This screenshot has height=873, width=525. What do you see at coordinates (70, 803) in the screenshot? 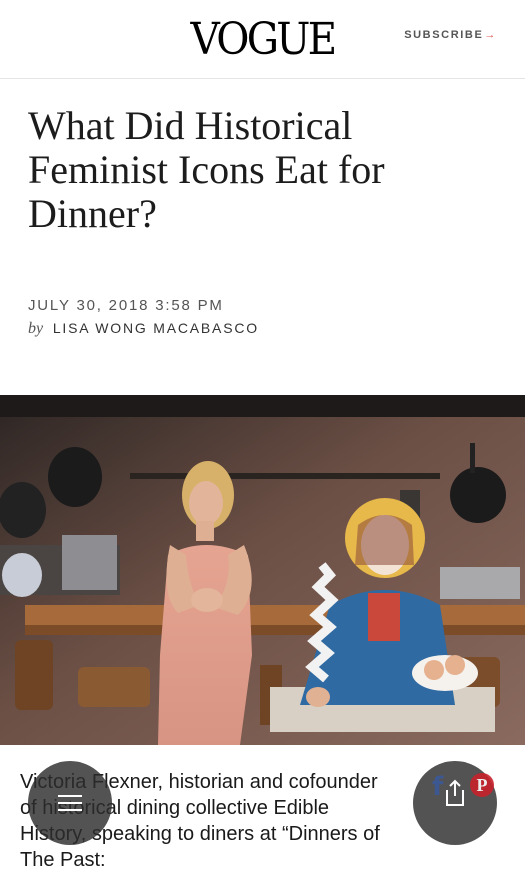
I see `menu-button` at bounding box center [70, 803].